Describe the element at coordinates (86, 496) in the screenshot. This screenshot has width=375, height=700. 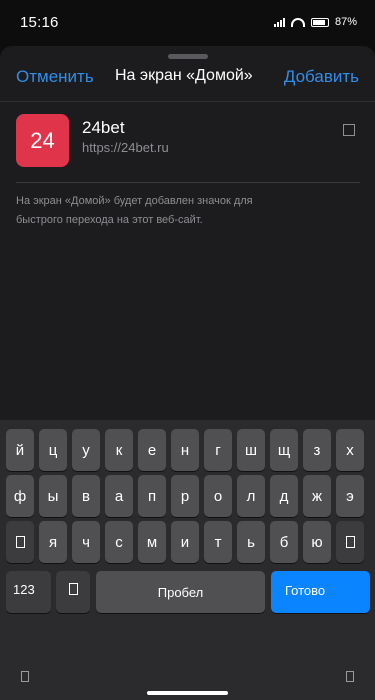
I see `key-letter: в` at that location.